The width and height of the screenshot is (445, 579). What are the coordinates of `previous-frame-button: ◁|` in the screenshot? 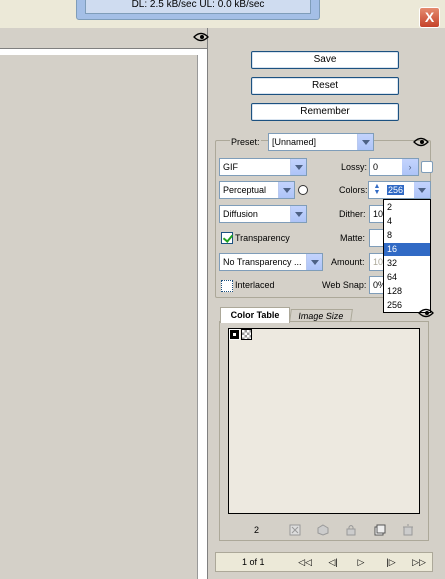 It's located at (333, 562).